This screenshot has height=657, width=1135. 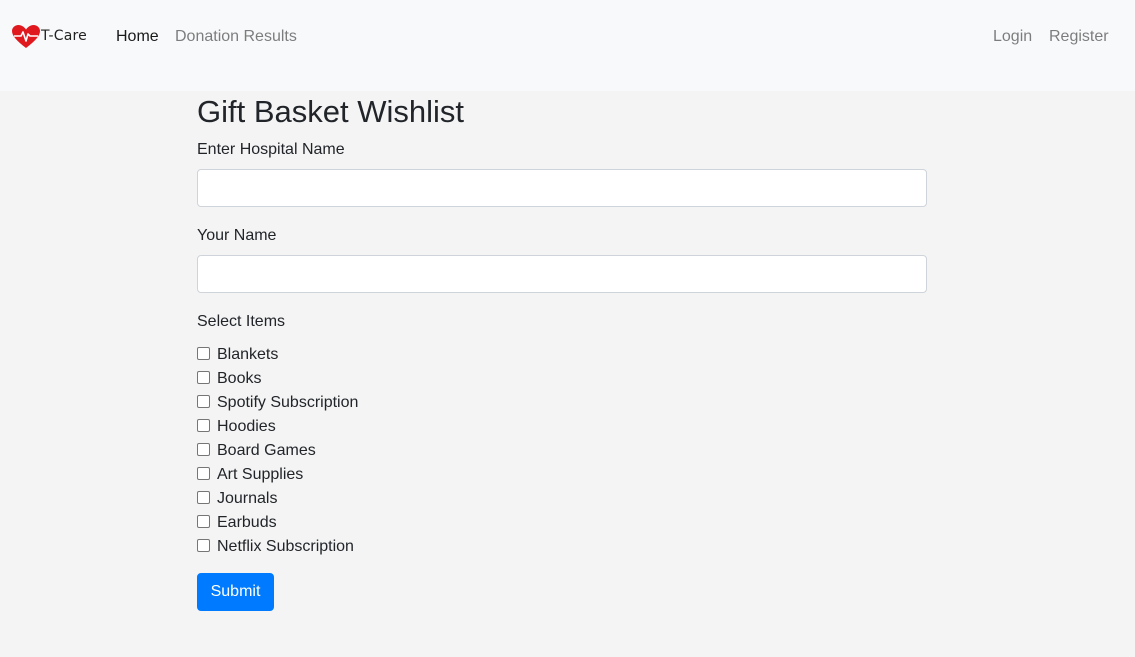 I want to click on checkbox-earbuds, so click(x=203, y=521).